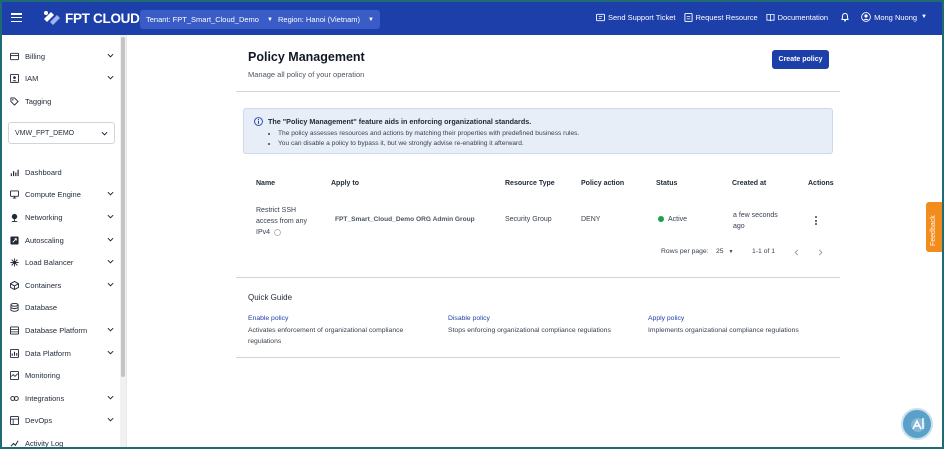 This screenshot has height=449, width=944. What do you see at coordinates (770, 17) in the screenshot?
I see `book-icon` at bounding box center [770, 17].